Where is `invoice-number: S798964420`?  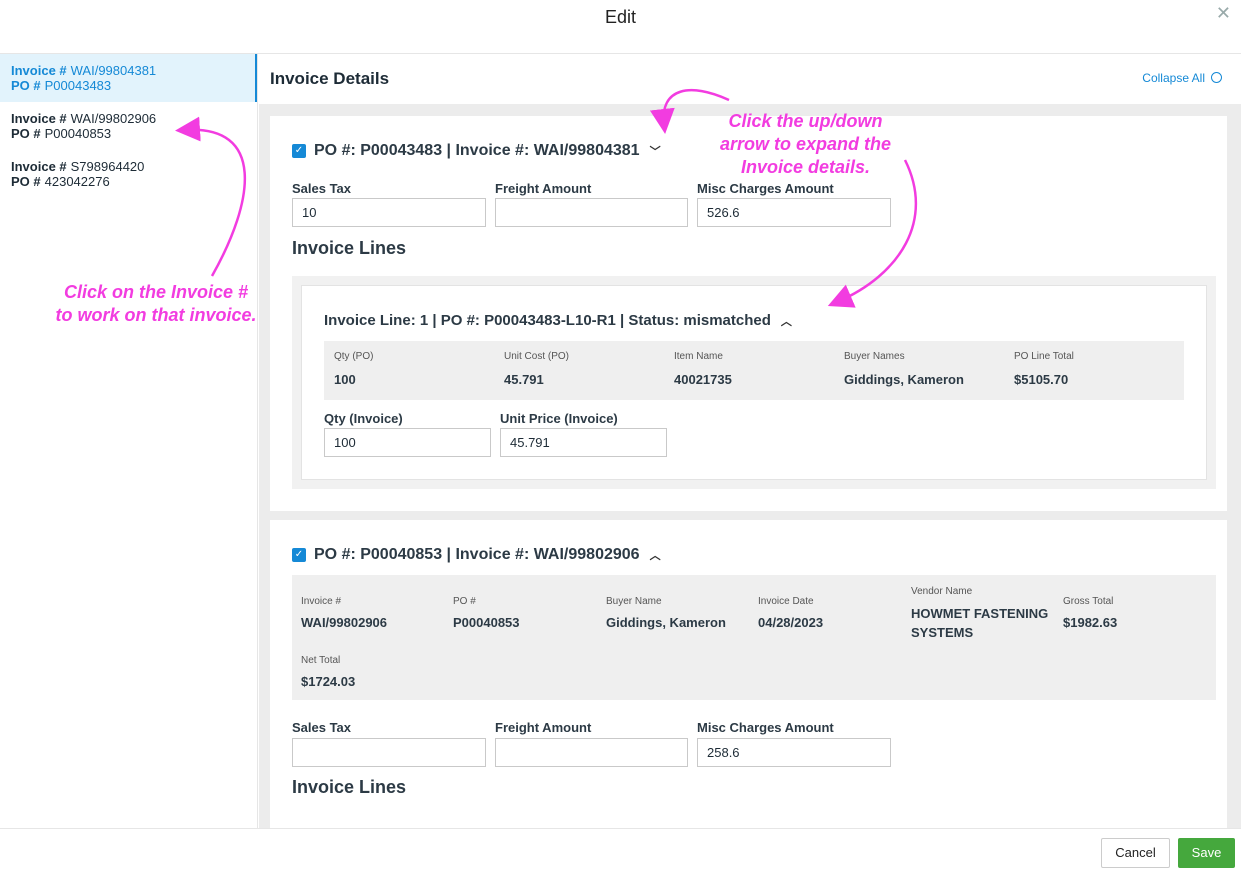
invoice-number: S798964420 is located at coordinates (107, 166).